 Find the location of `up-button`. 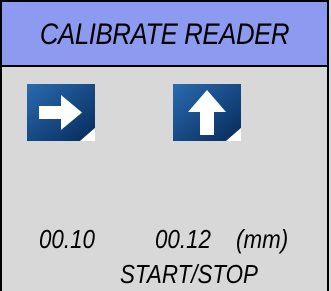

up-button is located at coordinates (207, 112).